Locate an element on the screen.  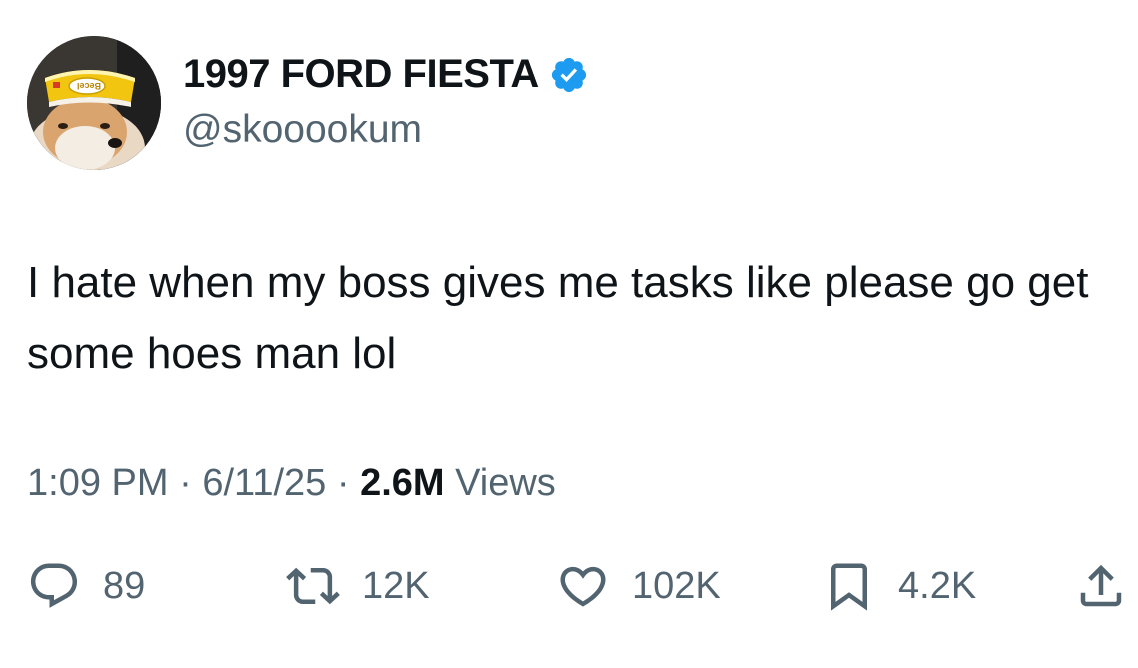
author-handle: @skooookum is located at coordinates (302, 130).